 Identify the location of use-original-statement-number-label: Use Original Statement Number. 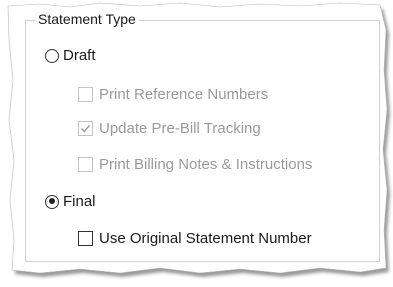
(205, 238).